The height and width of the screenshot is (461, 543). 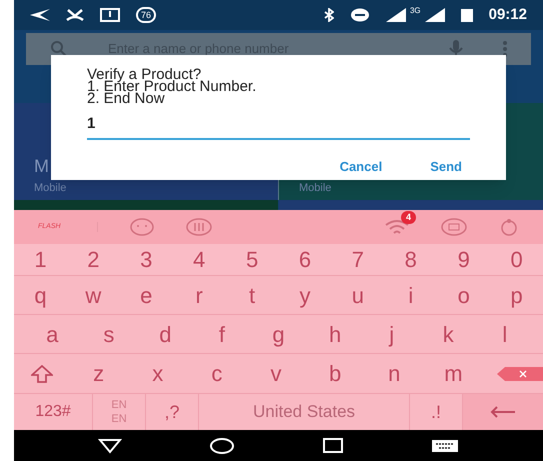 What do you see at coordinates (329, 15) in the screenshot?
I see `bluetooth-icon` at bounding box center [329, 15].